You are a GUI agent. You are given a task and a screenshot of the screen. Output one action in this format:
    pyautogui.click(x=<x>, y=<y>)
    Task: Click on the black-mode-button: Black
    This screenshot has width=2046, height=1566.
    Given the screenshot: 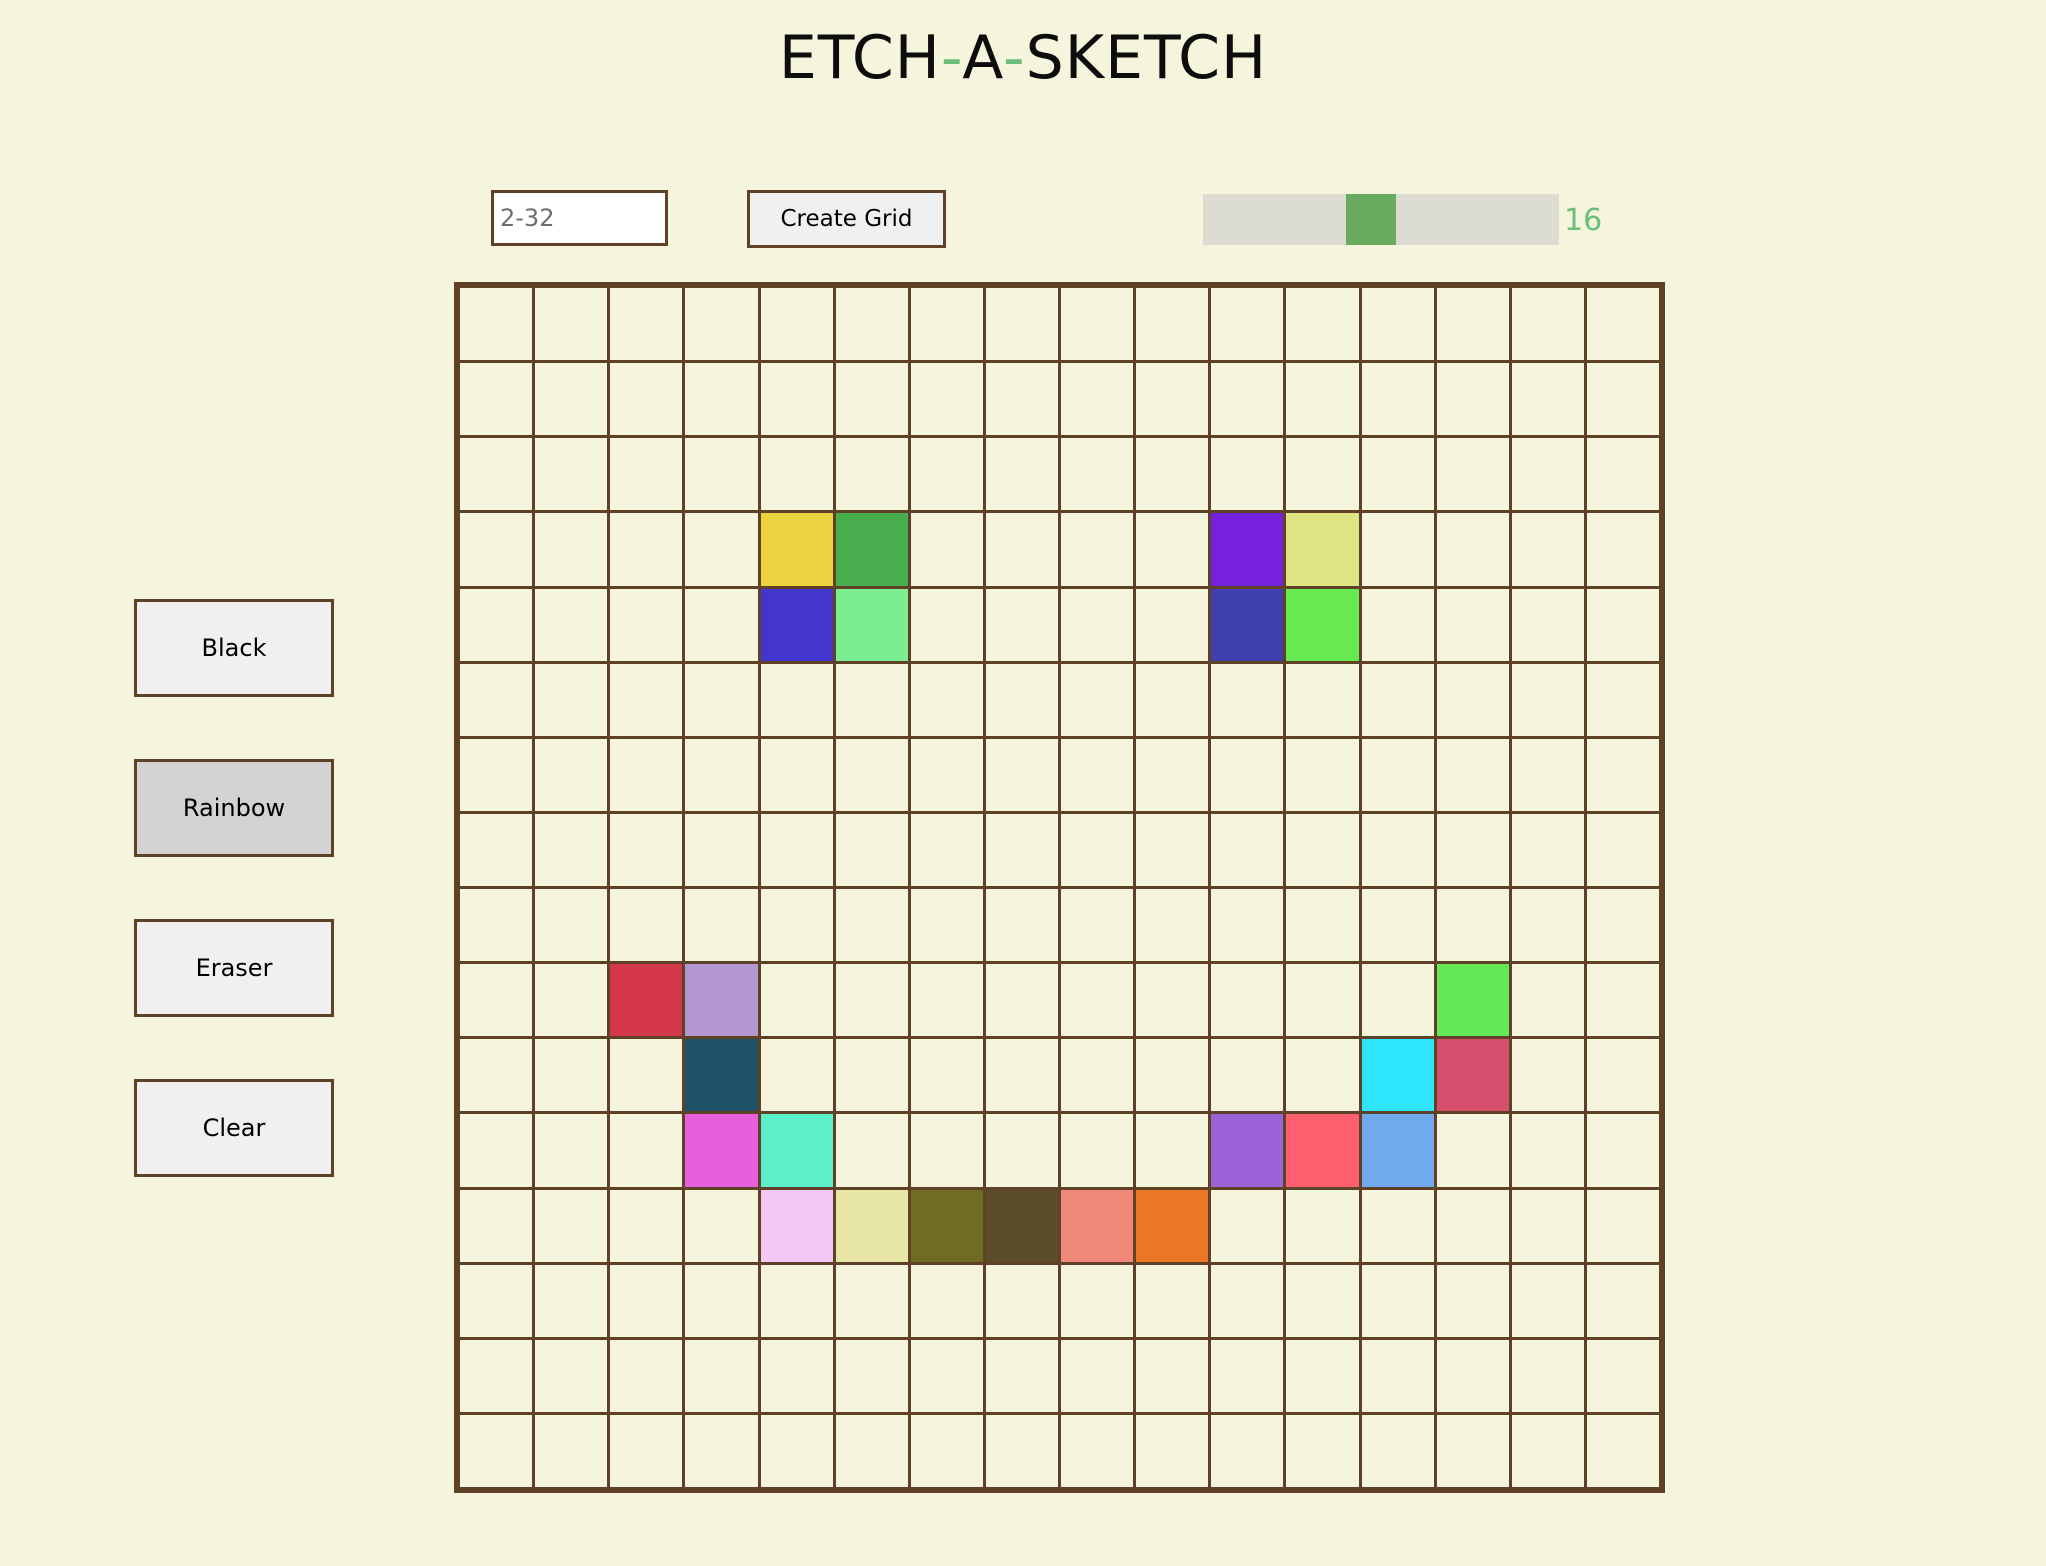 What is the action you would take?
    pyautogui.click(x=234, y=648)
    